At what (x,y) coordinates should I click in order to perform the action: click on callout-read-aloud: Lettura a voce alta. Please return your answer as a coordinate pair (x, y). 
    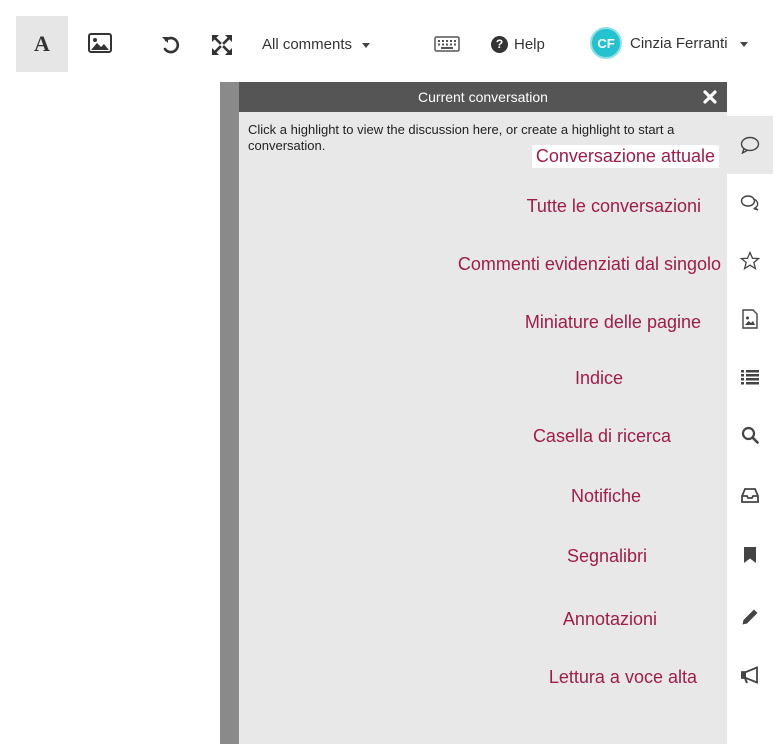
    Looking at the image, I should click on (622, 677).